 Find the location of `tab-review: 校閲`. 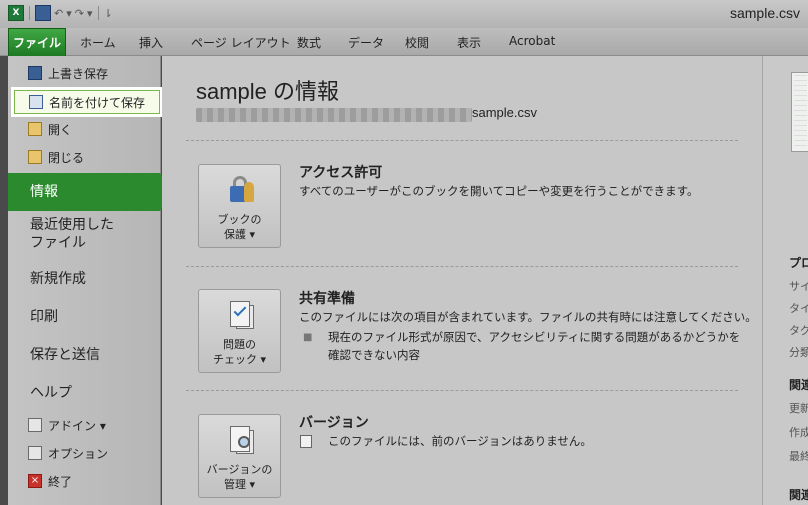

tab-review: 校閲 is located at coordinates (417, 42).